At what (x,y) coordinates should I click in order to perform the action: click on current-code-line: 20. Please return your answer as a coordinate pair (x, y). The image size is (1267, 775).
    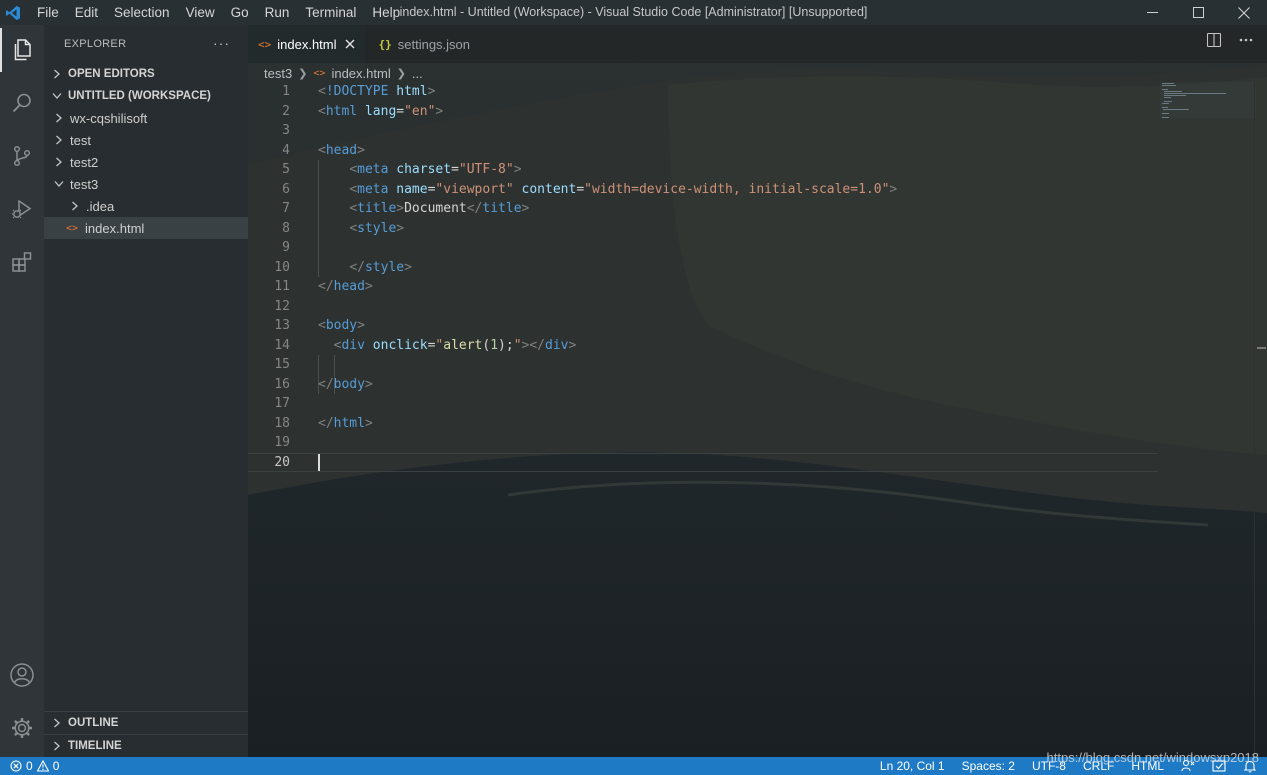
    Looking at the image, I should click on (703, 462).